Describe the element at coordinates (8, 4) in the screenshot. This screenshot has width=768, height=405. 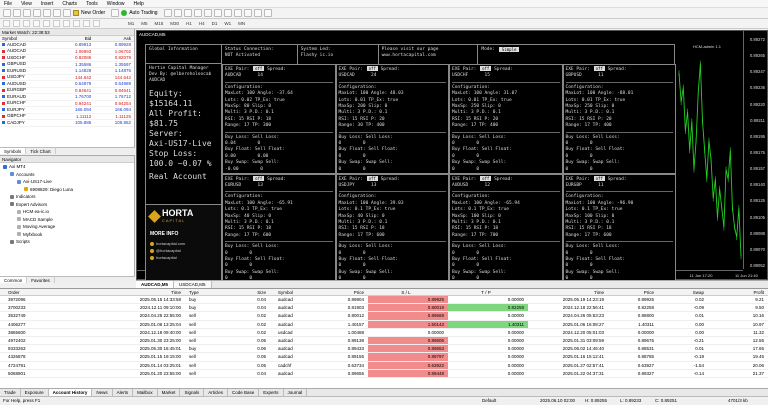
I see `menu-file: File` at that location.